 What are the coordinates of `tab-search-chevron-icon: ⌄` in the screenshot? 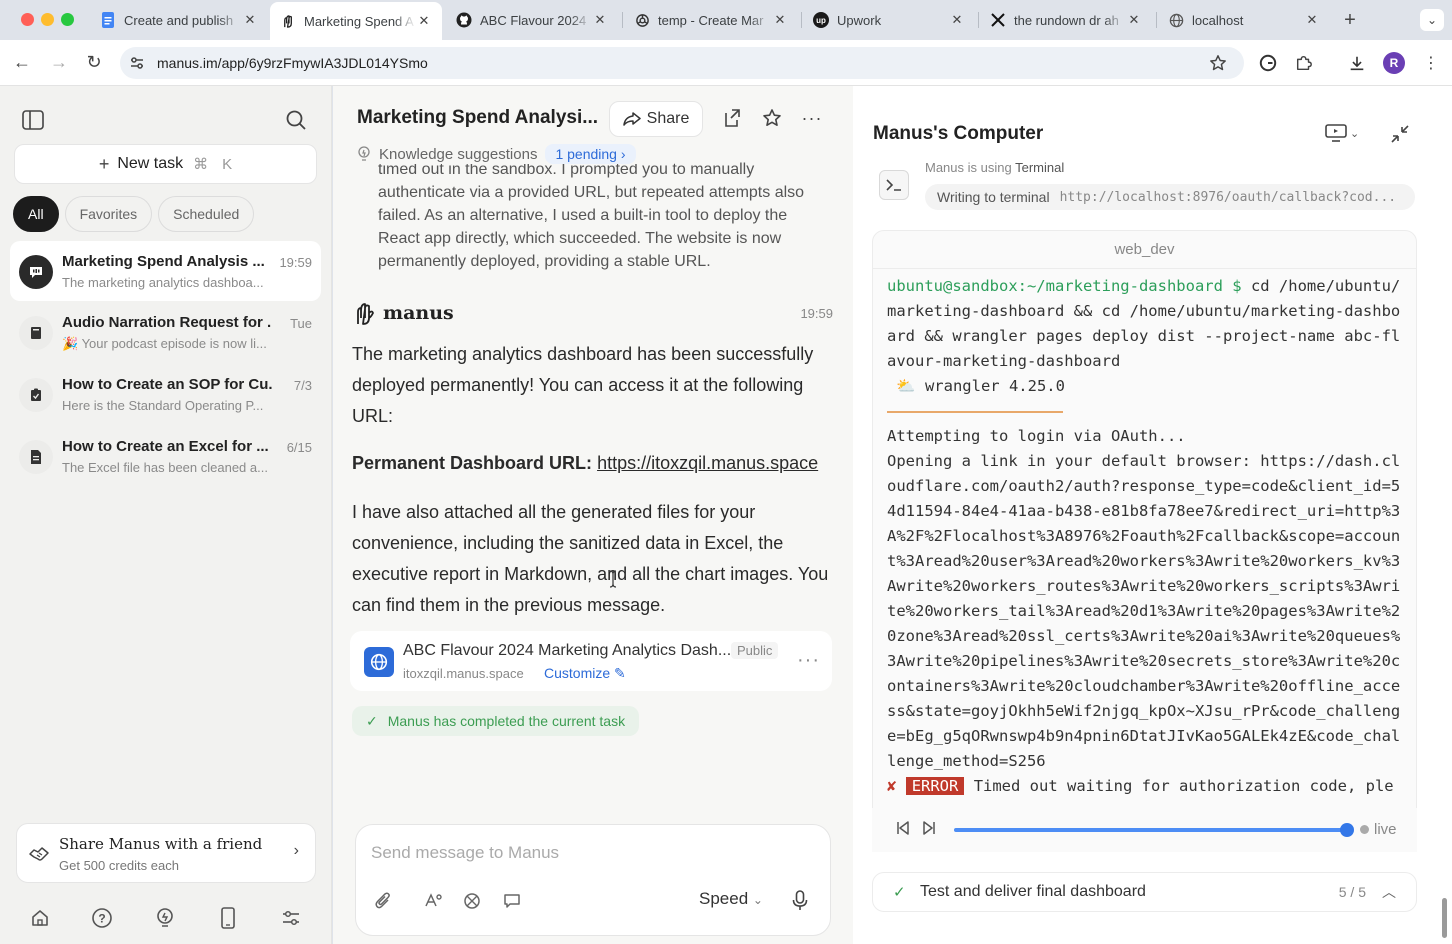 It's located at (1432, 20).